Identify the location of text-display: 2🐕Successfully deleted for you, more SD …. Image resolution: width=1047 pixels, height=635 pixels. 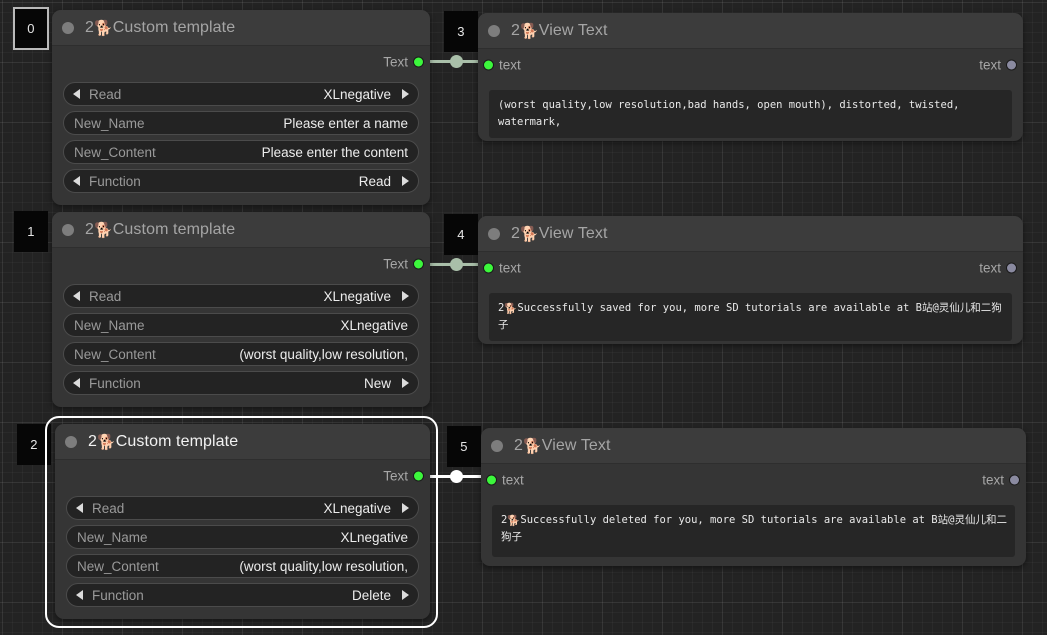
(753, 531).